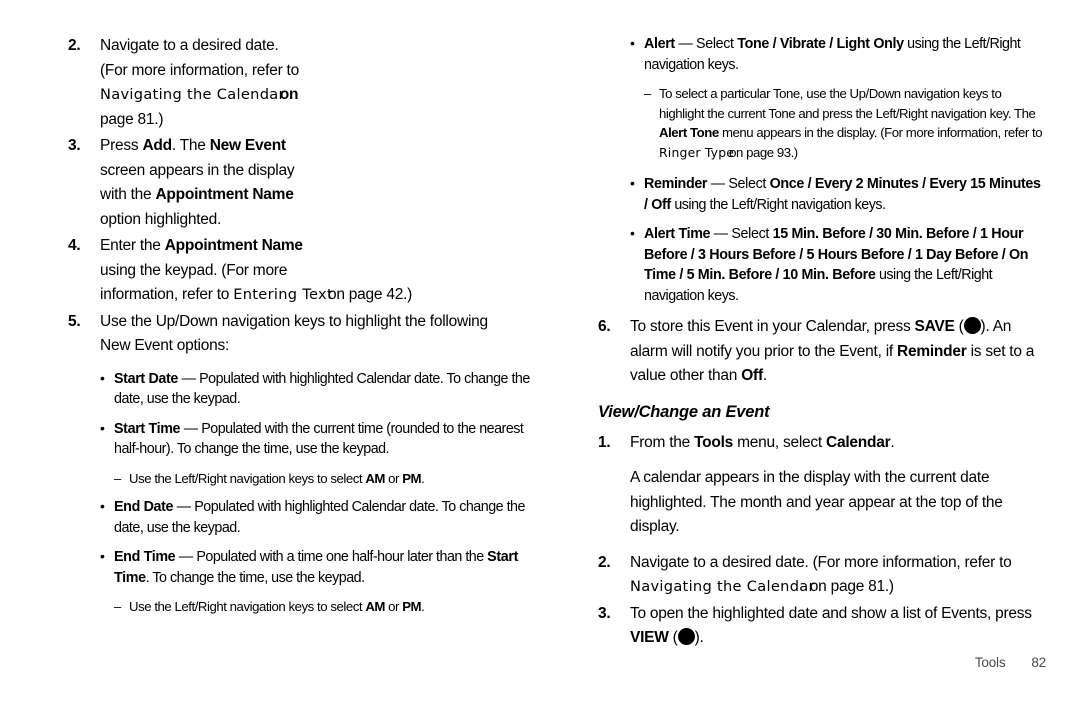 Image resolution: width=1080 pixels, height=720 pixels. What do you see at coordinates (752, 376) in the screenshot?
I see `value-off: Off` at bounding box center [752, 376].